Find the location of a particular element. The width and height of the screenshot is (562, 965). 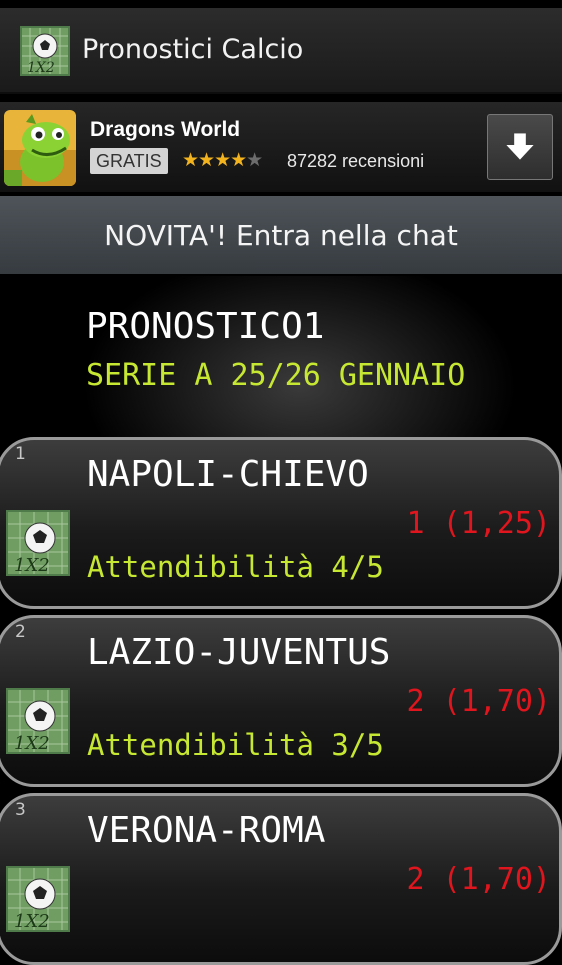

page-title: PRONOSTICO1 is located at coordinates (205, 326).